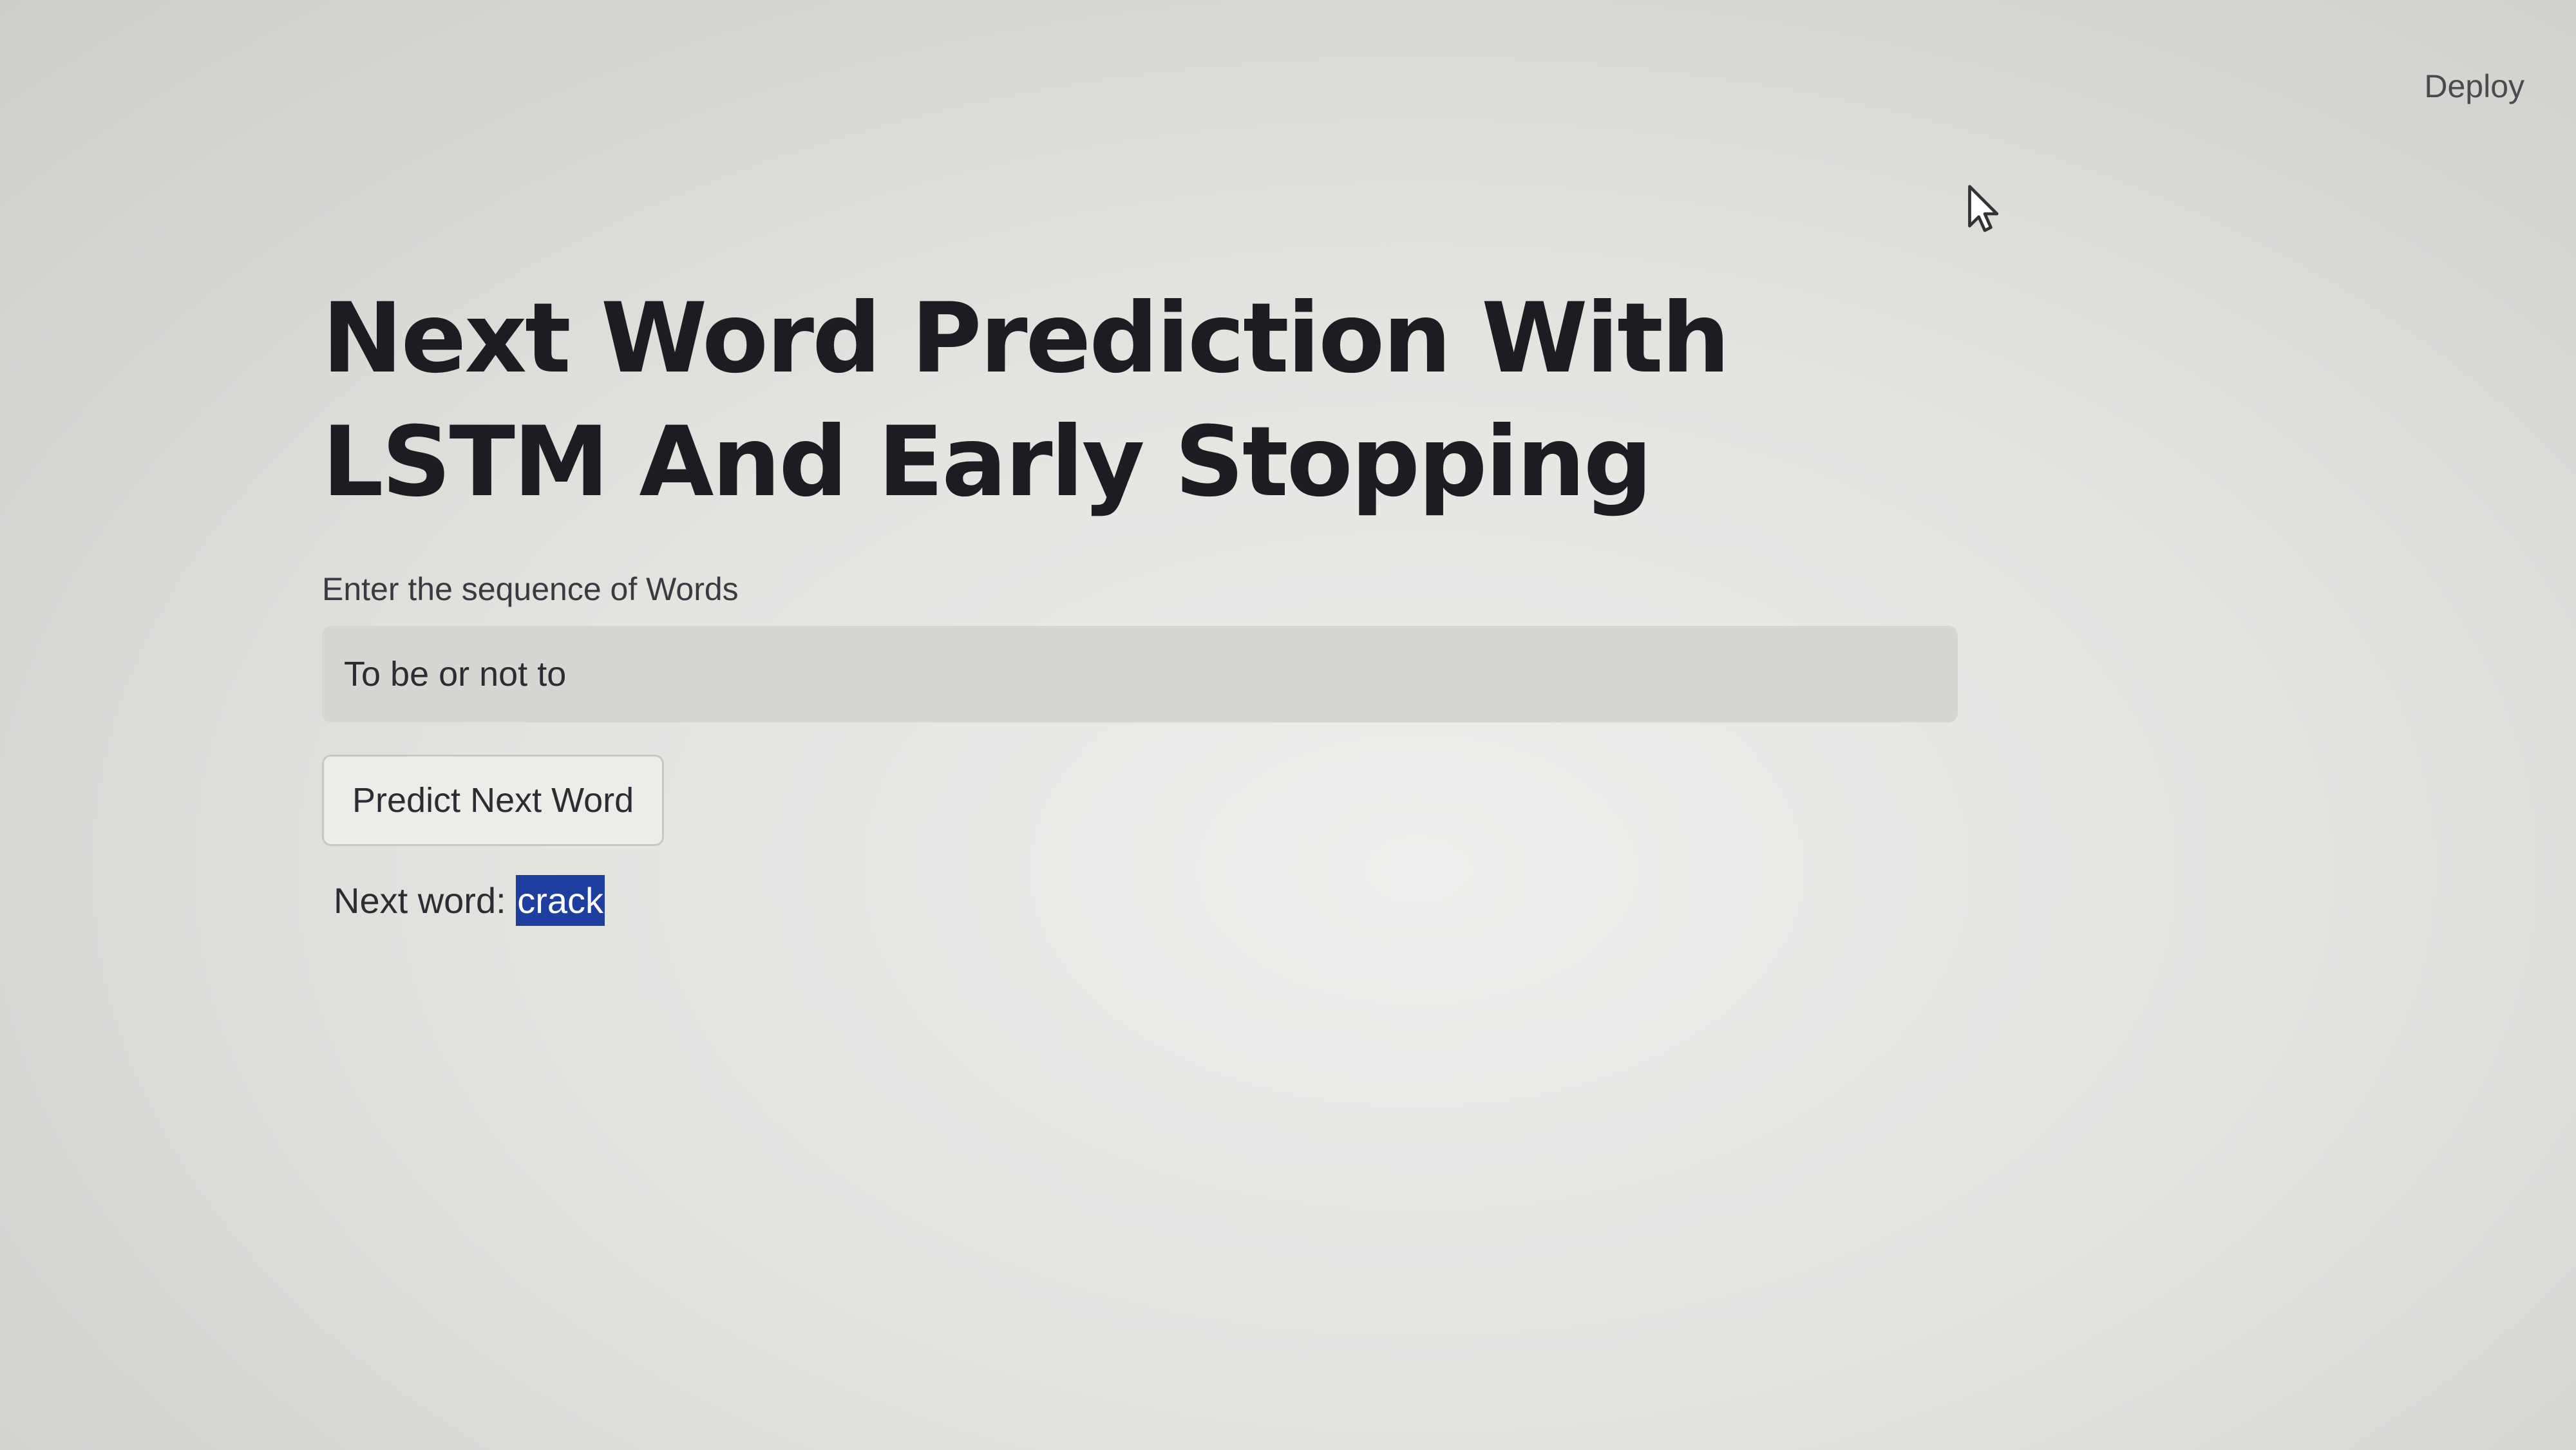  Describe the element at coordinates (560, 900) in the screenshot. I see `predicted-word: crack` at that location.